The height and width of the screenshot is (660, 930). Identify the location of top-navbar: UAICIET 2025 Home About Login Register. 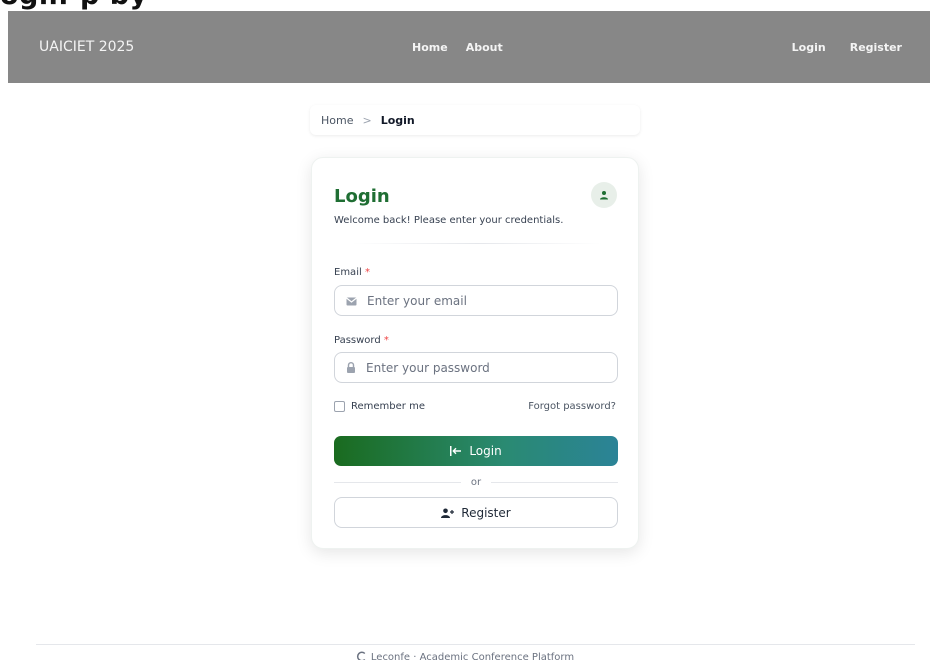
(469, 47).